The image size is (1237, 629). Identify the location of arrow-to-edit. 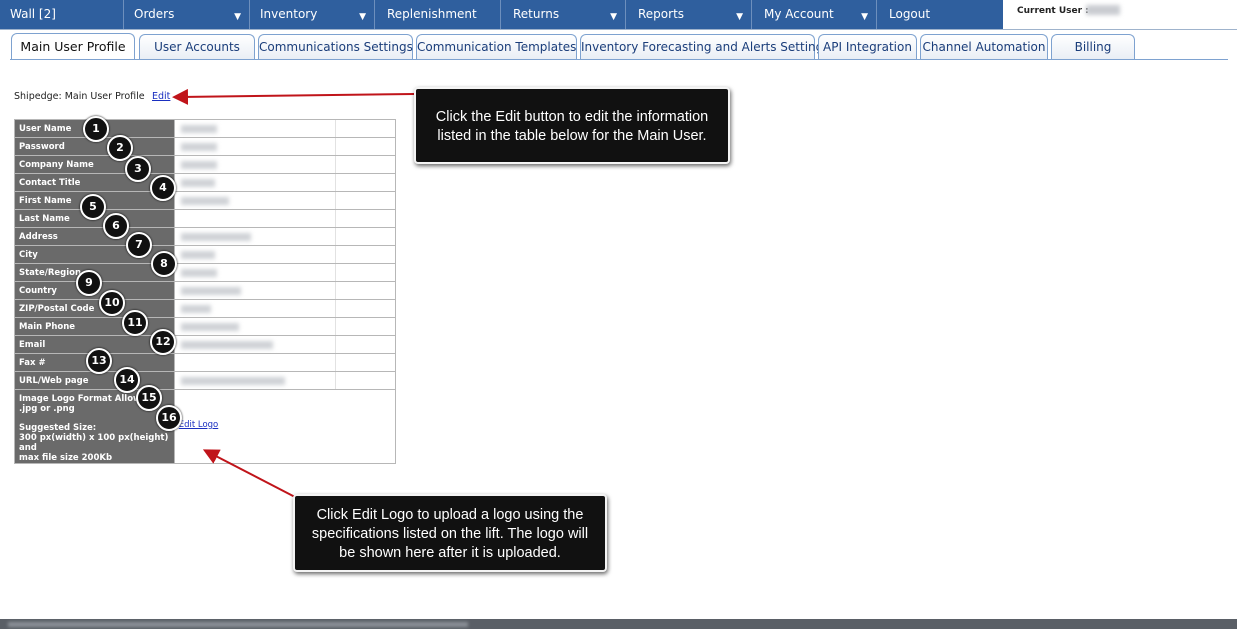
(293, 96).